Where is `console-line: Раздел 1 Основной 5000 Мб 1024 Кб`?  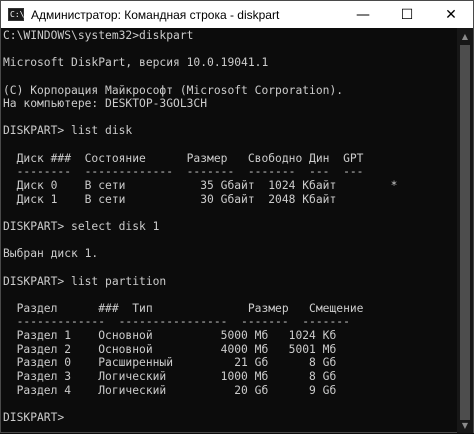 console-line: Раздел 1 Основной 5000 Мб 1024 Кб is located at coordinates (170, 336).